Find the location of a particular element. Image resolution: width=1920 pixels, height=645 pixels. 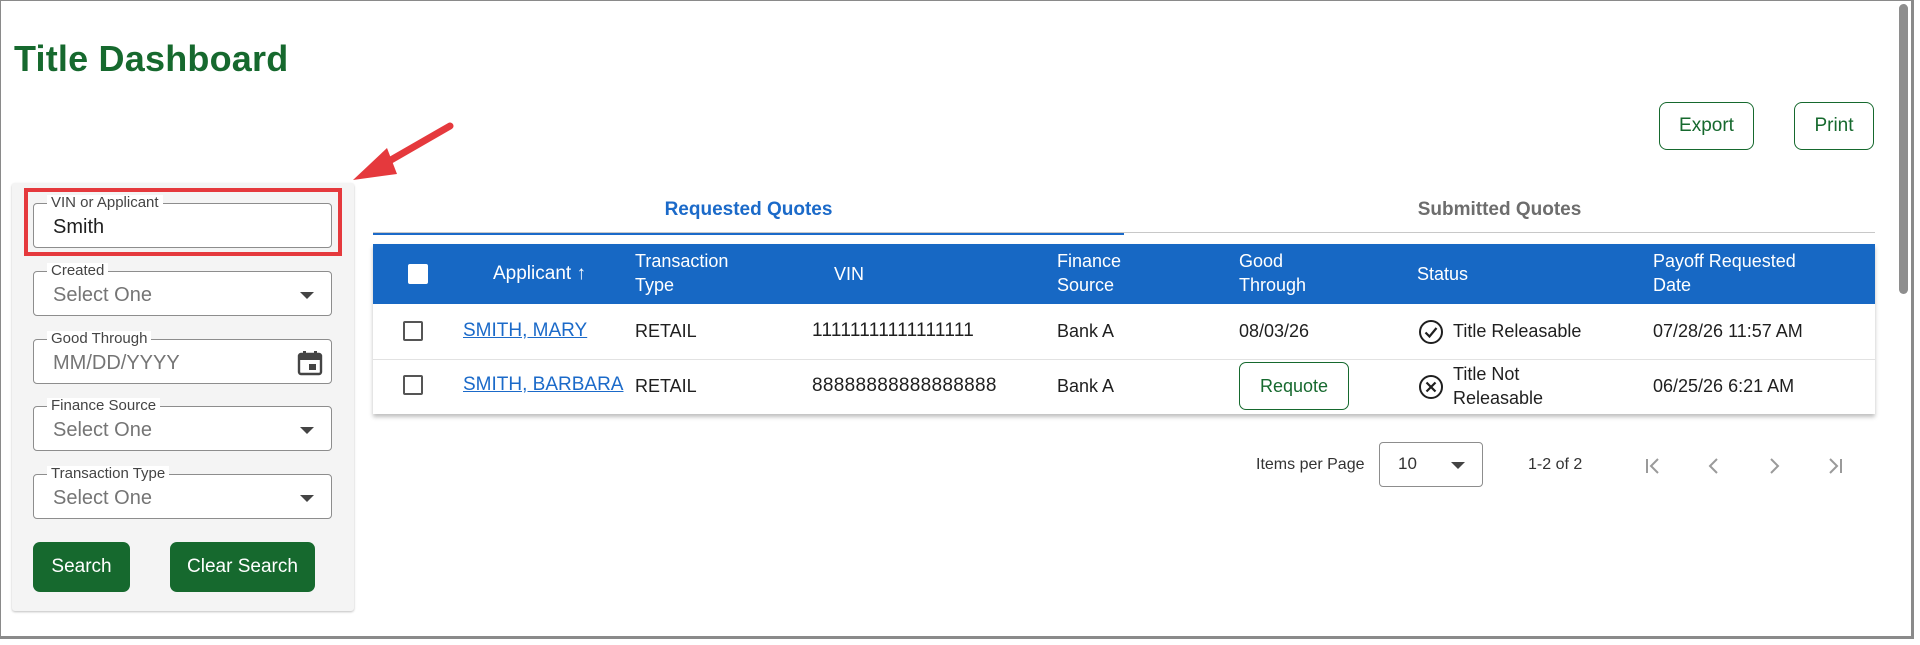

header-payoff-requested-date: Payoff Requested Date is located at coordinates (1724, 273).